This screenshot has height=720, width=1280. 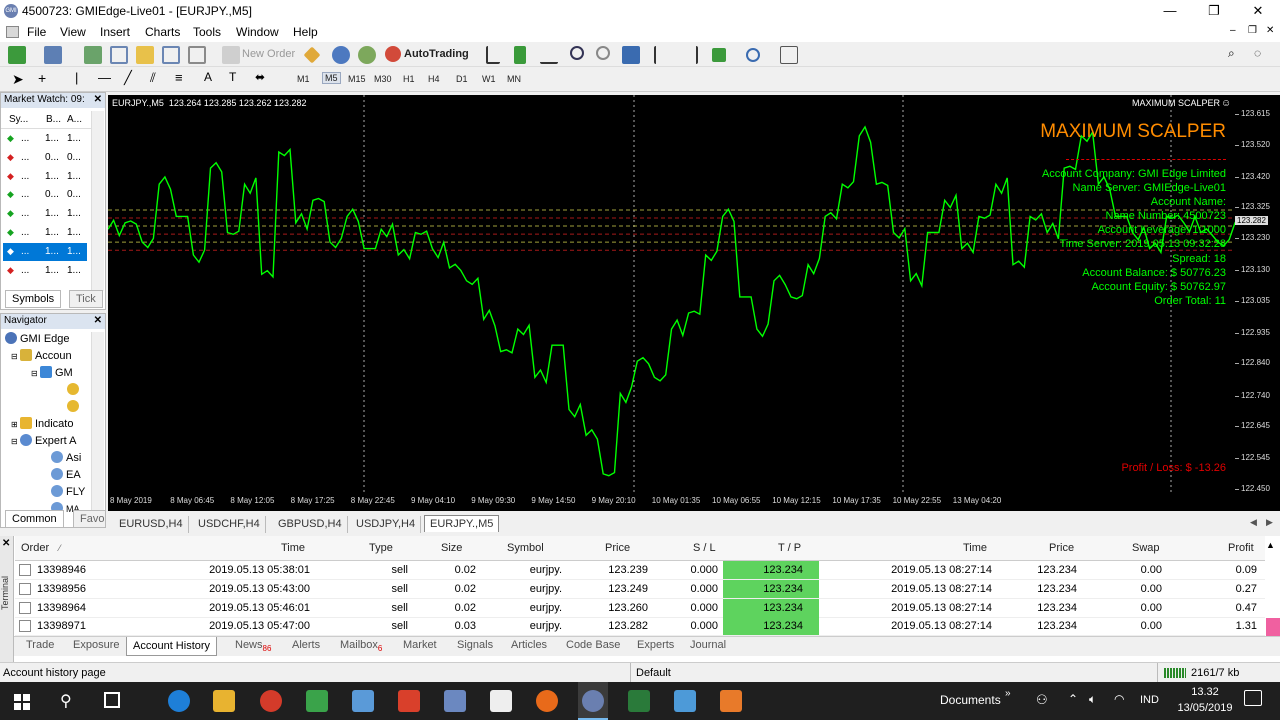 I want to click on wifi-icon: ◠, so click(x=1119, y=699).